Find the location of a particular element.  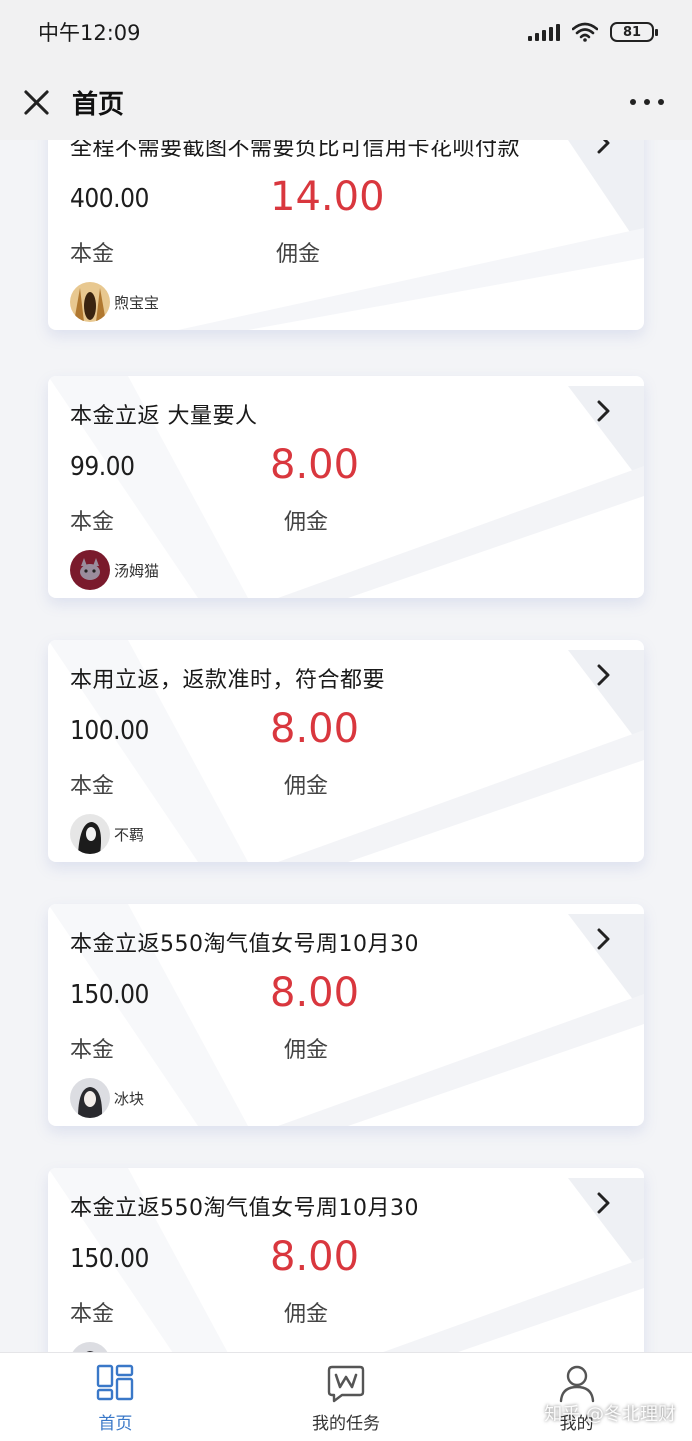

task-title: 本金立返 大量要人 is located at coordinates (164, 416).